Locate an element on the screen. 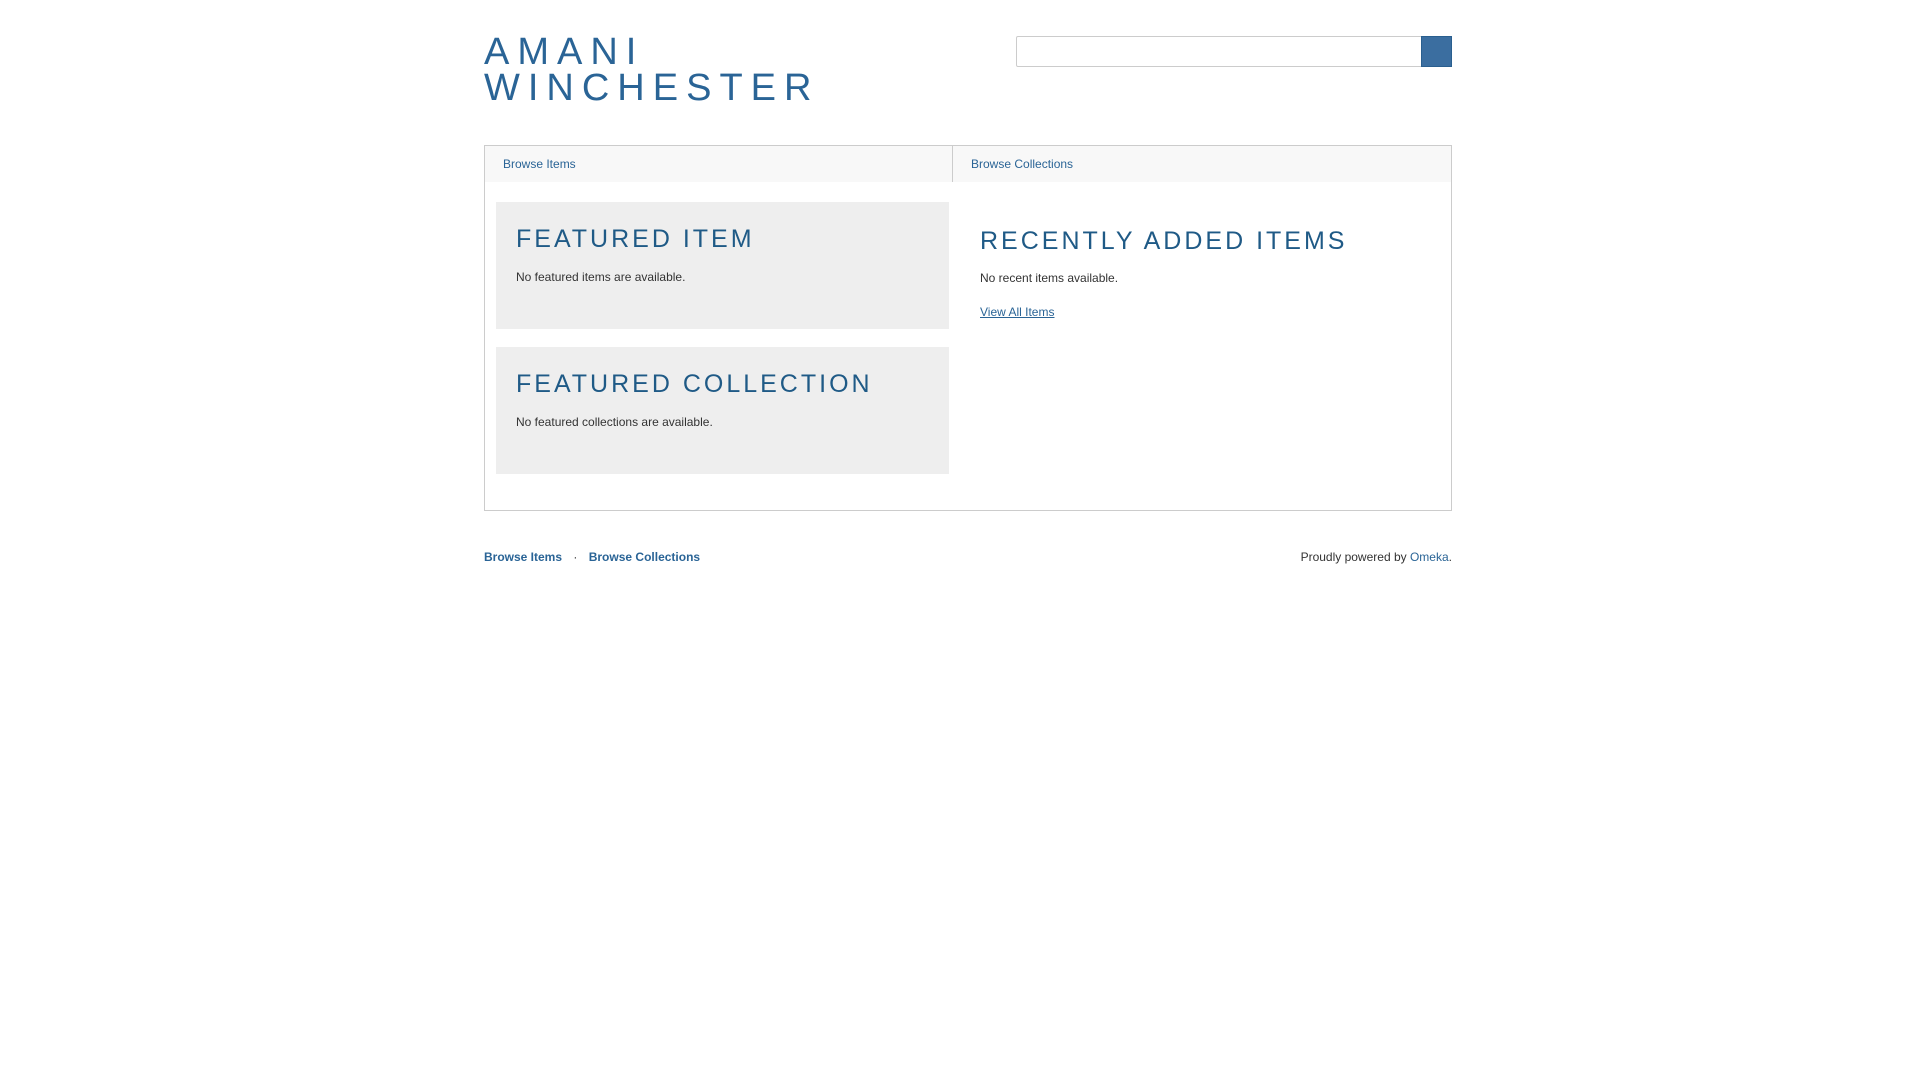 This screenshot has width=1920, height=1080. featured-collection-empty-text: No featured collections are available. is located at coordinates (614, 422).